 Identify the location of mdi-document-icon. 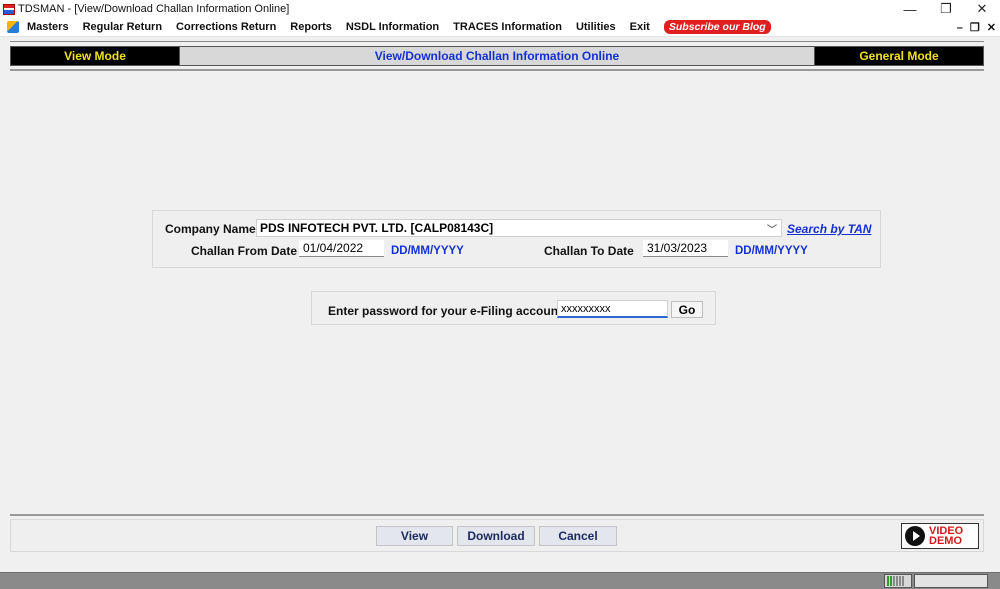
(13, 27).